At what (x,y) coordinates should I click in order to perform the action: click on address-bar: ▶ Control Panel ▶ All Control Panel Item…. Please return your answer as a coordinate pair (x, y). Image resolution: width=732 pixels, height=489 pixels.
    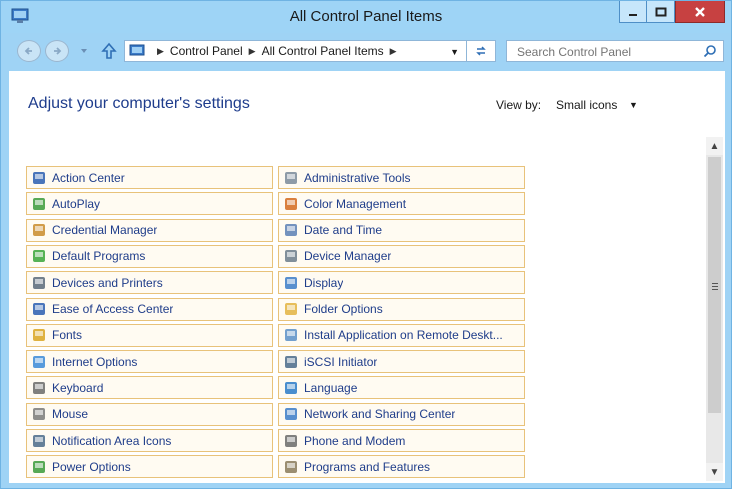
    Looking at the image, I should click on (310, 51).